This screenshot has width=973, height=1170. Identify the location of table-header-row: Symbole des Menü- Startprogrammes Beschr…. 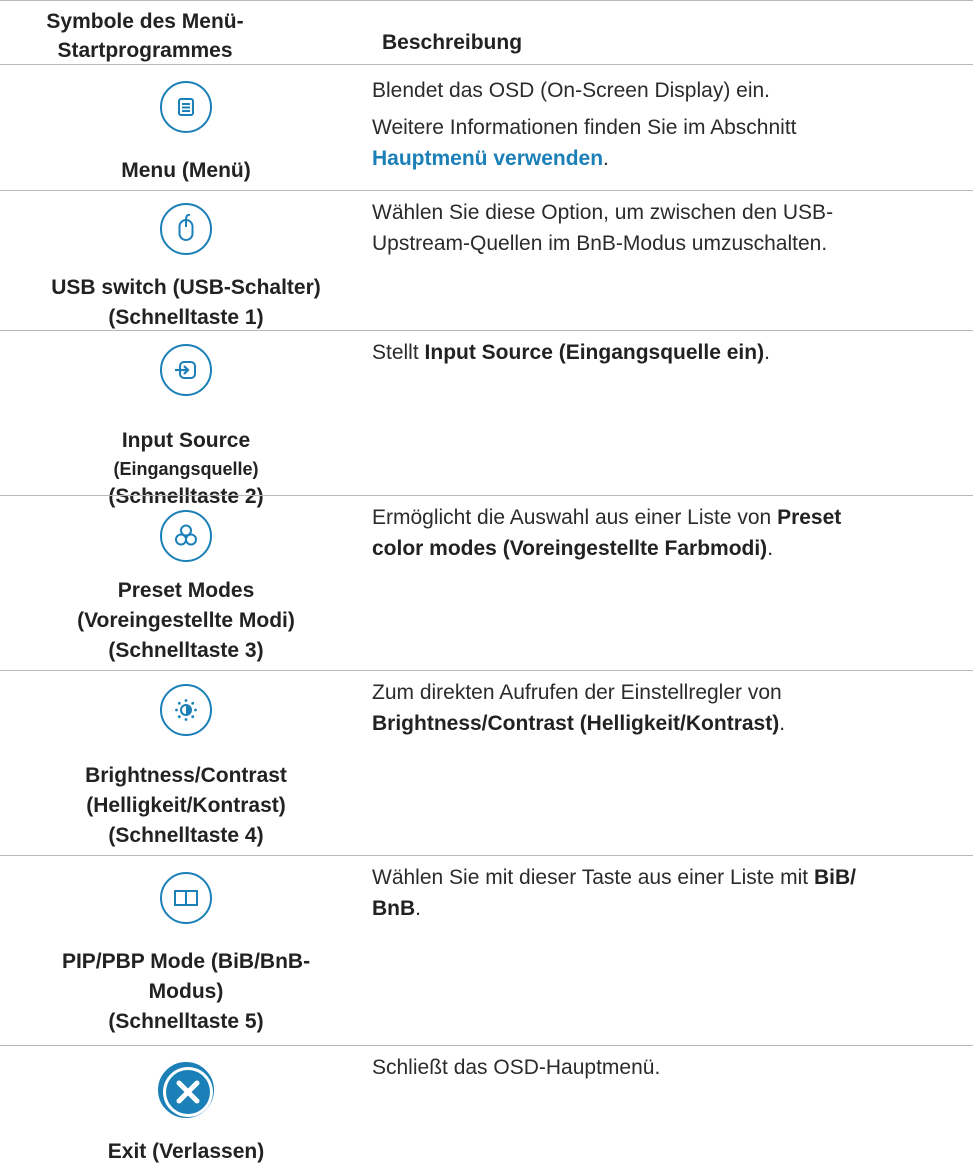
(486, 32).